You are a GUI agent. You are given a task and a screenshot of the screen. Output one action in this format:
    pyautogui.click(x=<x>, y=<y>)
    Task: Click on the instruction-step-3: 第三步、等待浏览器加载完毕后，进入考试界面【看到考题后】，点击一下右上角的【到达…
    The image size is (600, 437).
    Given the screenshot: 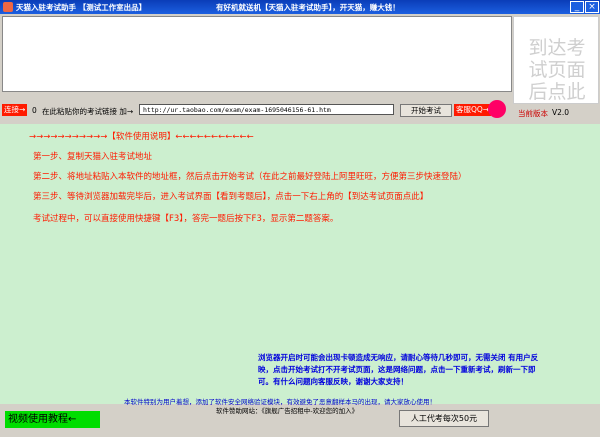 What is the action you would take?
    pyautogui.click(x=231, y=197)
    